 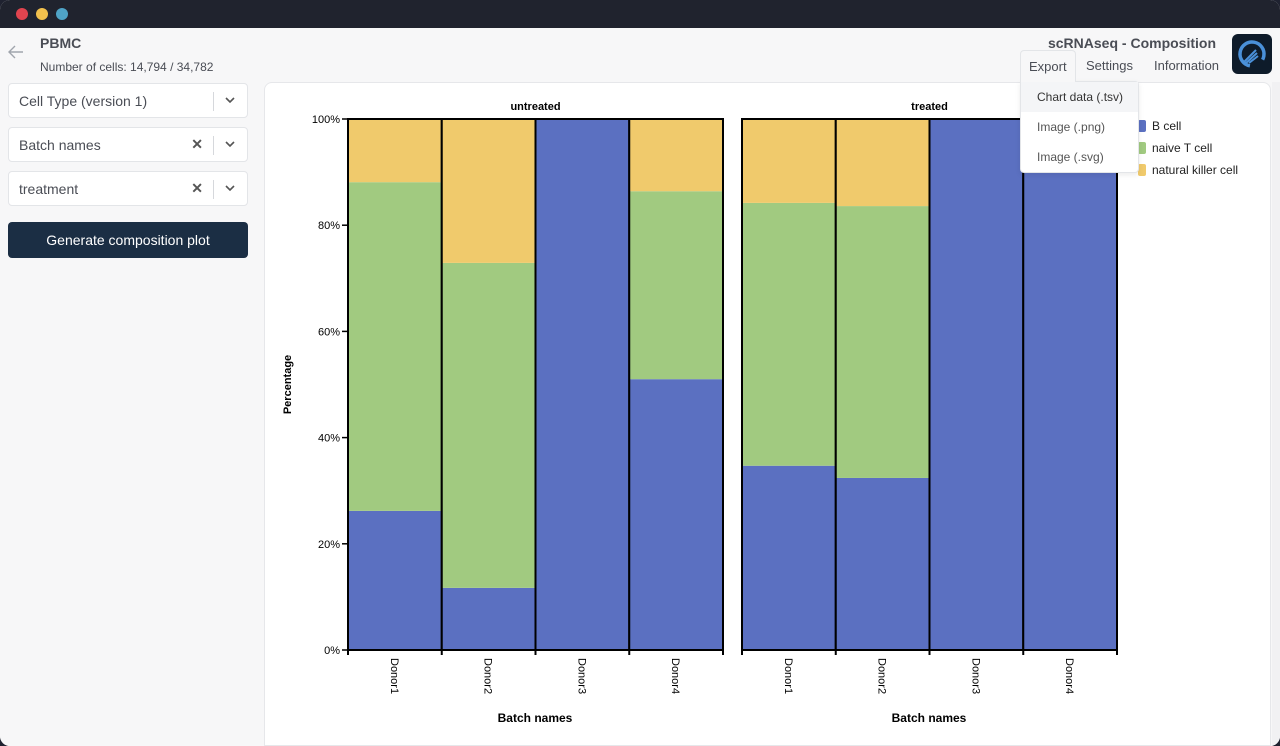 What do you see at coordinates (329, 332) in the screenshot?
I see `y-tick-label: 60%` at bounding box center [329, 332].